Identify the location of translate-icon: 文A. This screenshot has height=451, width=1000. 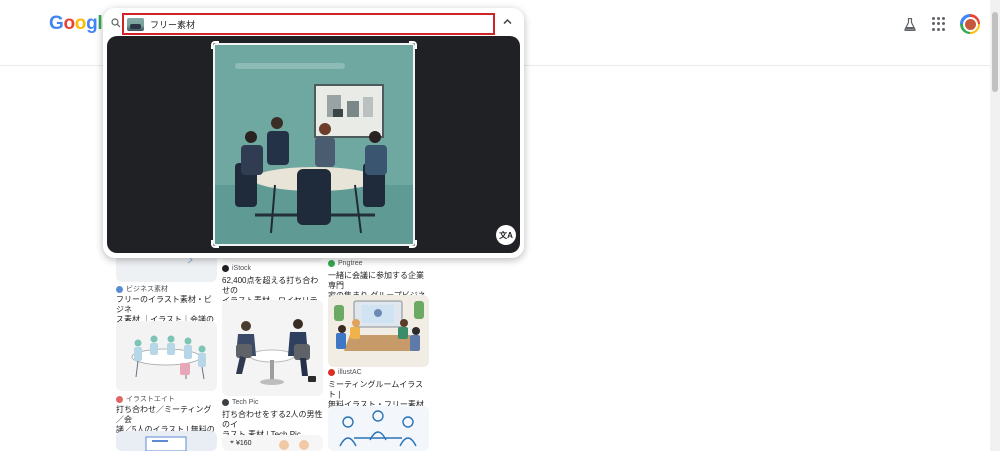
(506, 235).